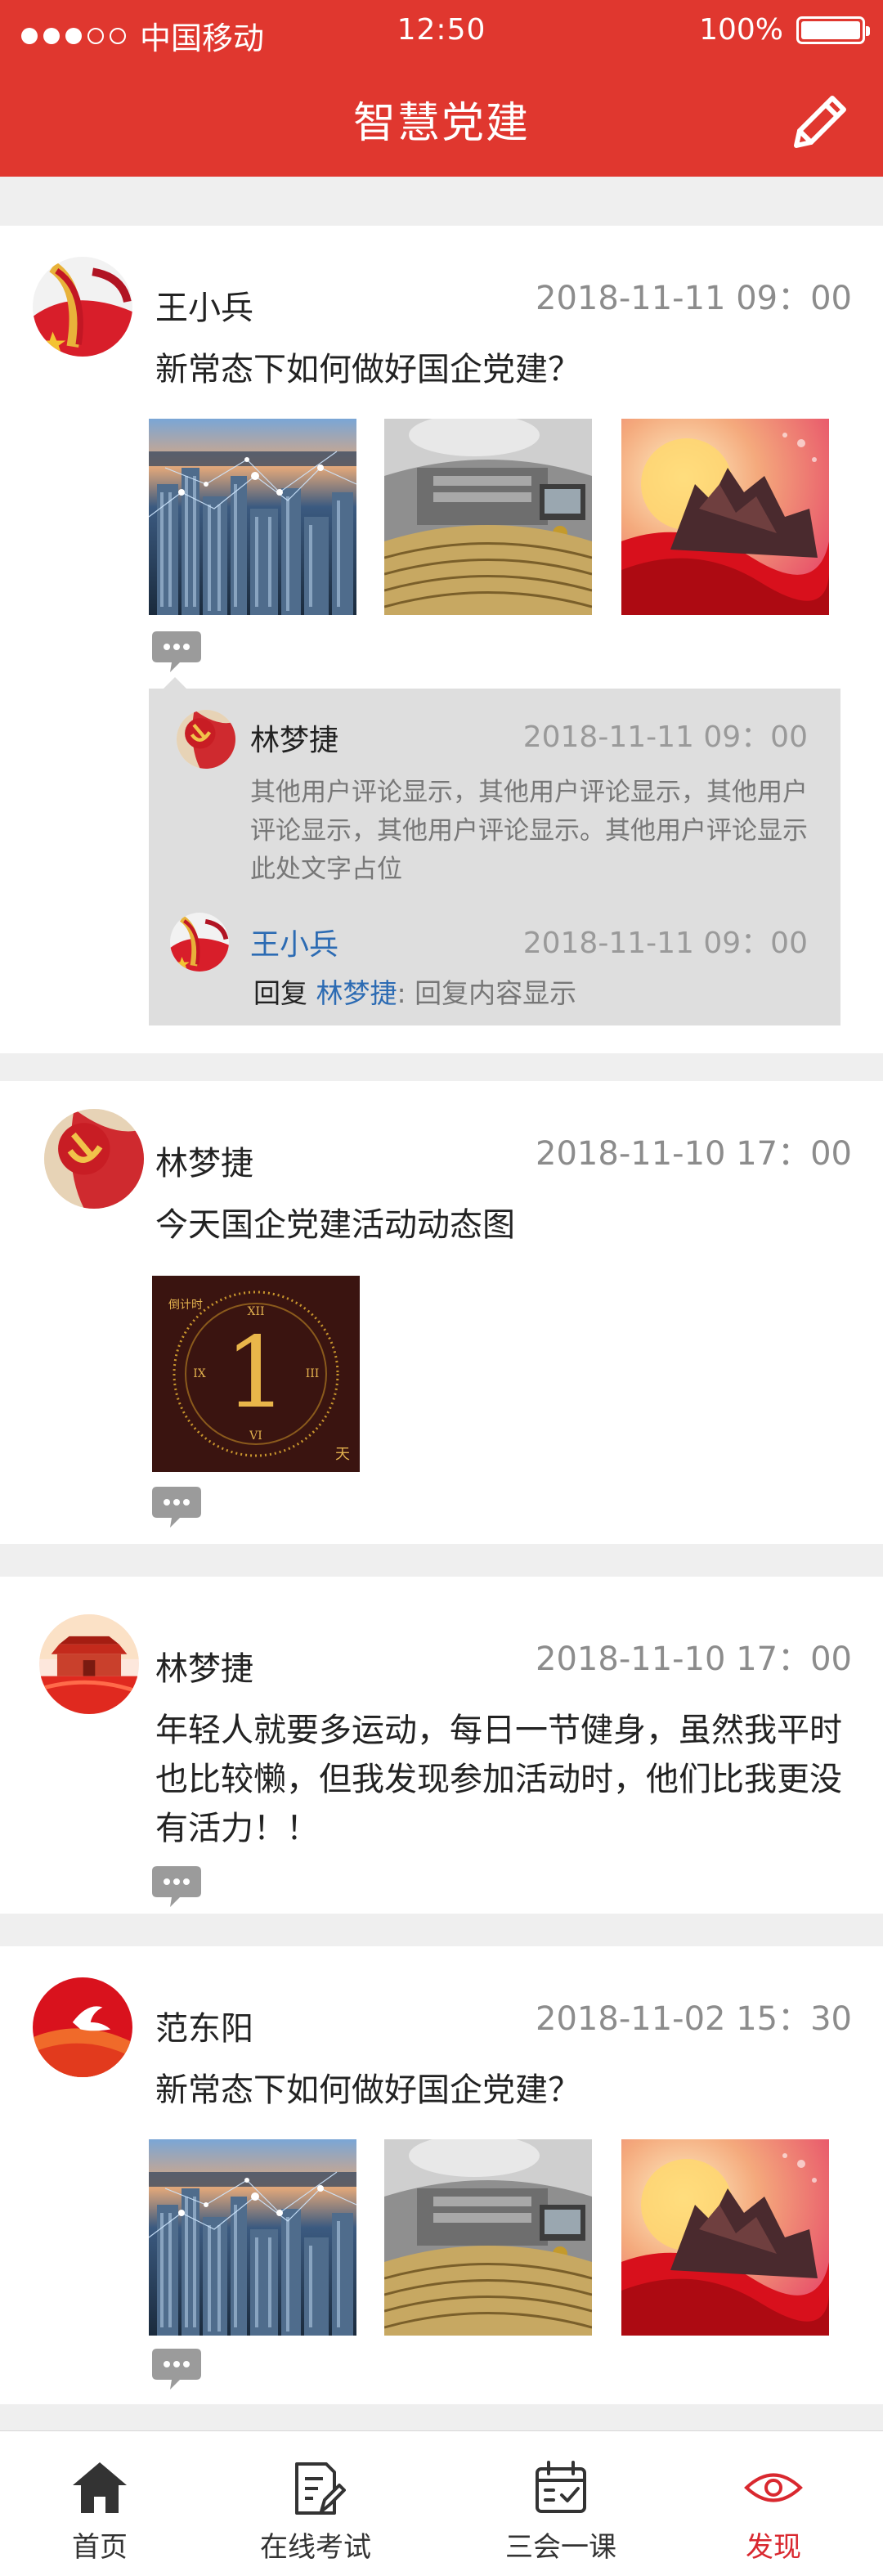 Image resolution: width=883 pixels, height=2576 pixels. Describe the element at coordinates (356, 993) in the screenshot. I see `reply-target: 林梦捷` at that location.